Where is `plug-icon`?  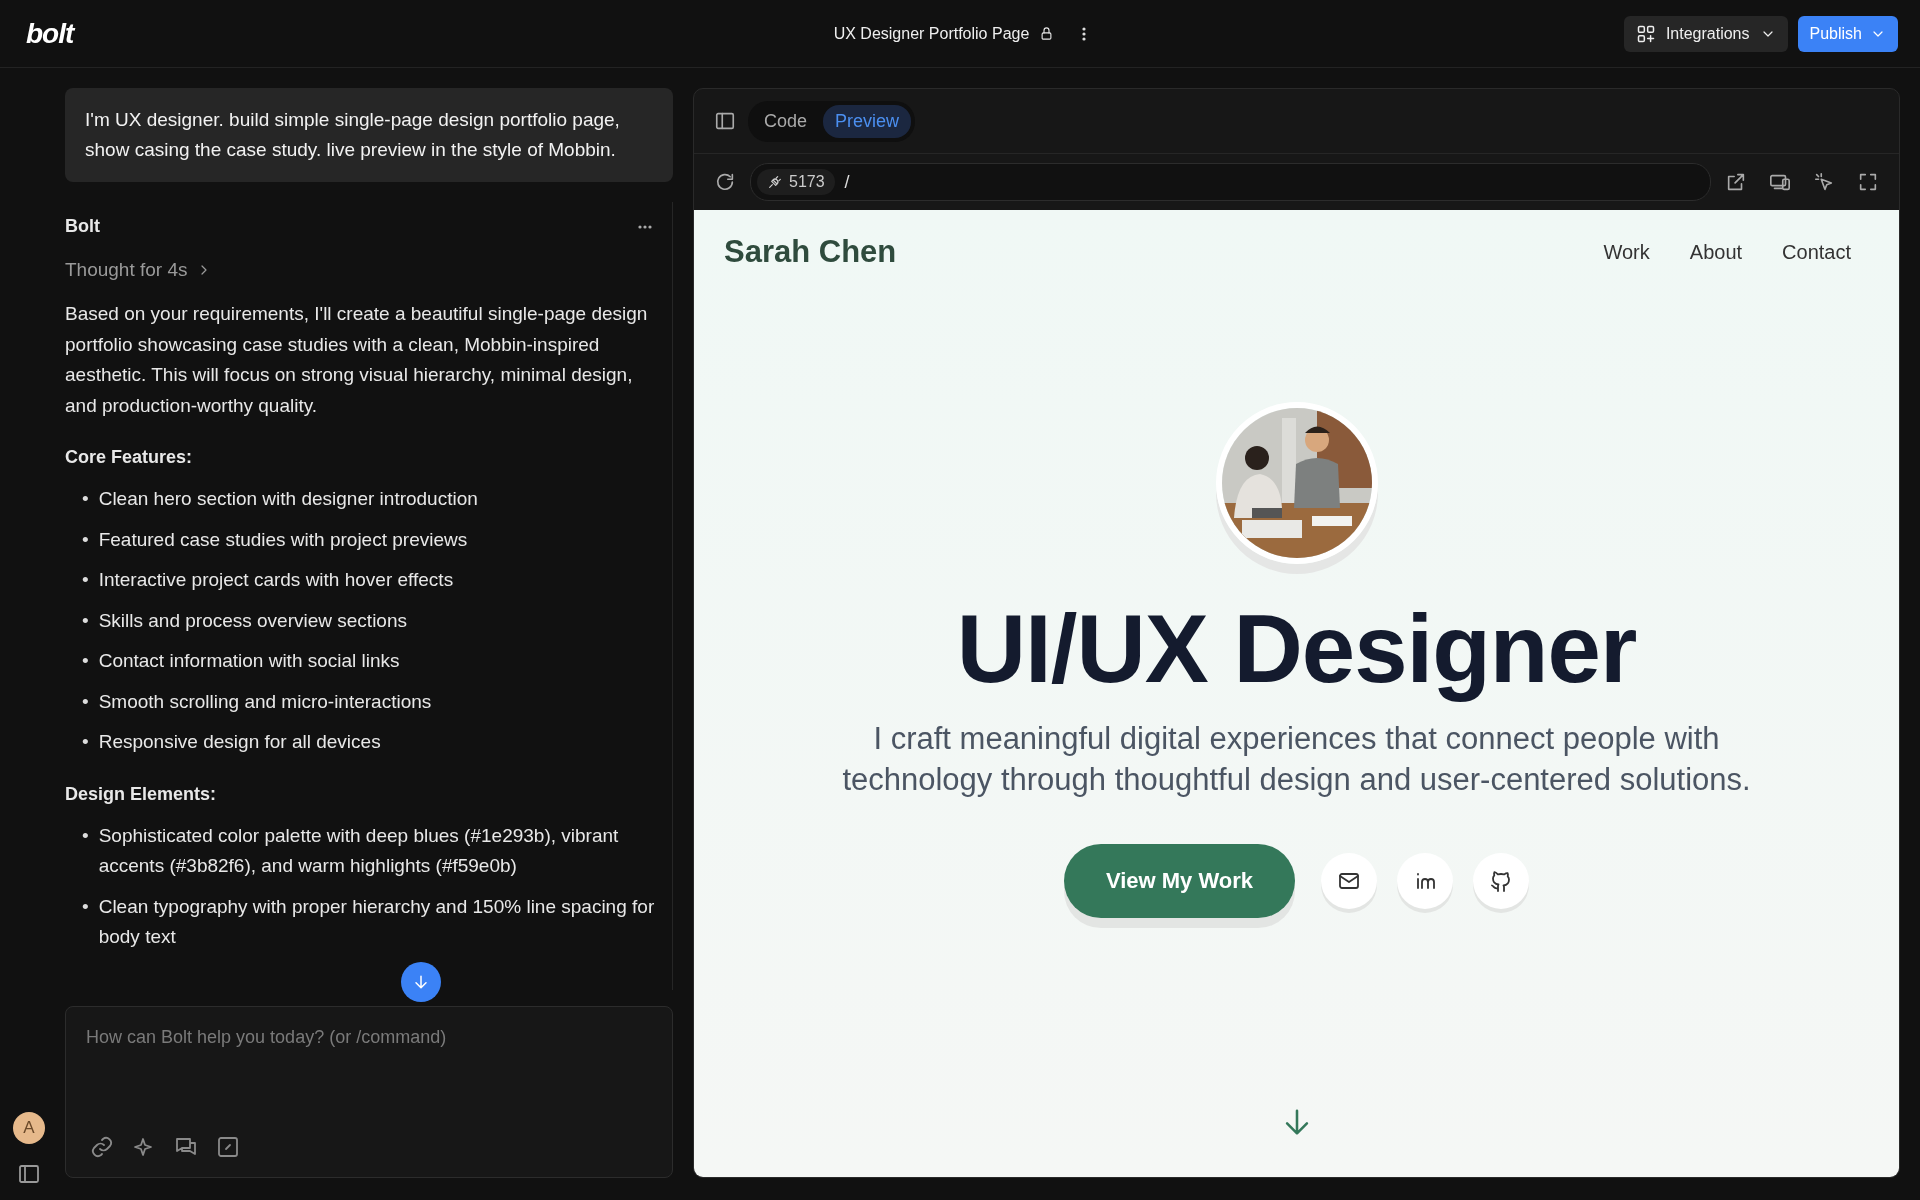
plug-icon is located at coordinates (775, 182).